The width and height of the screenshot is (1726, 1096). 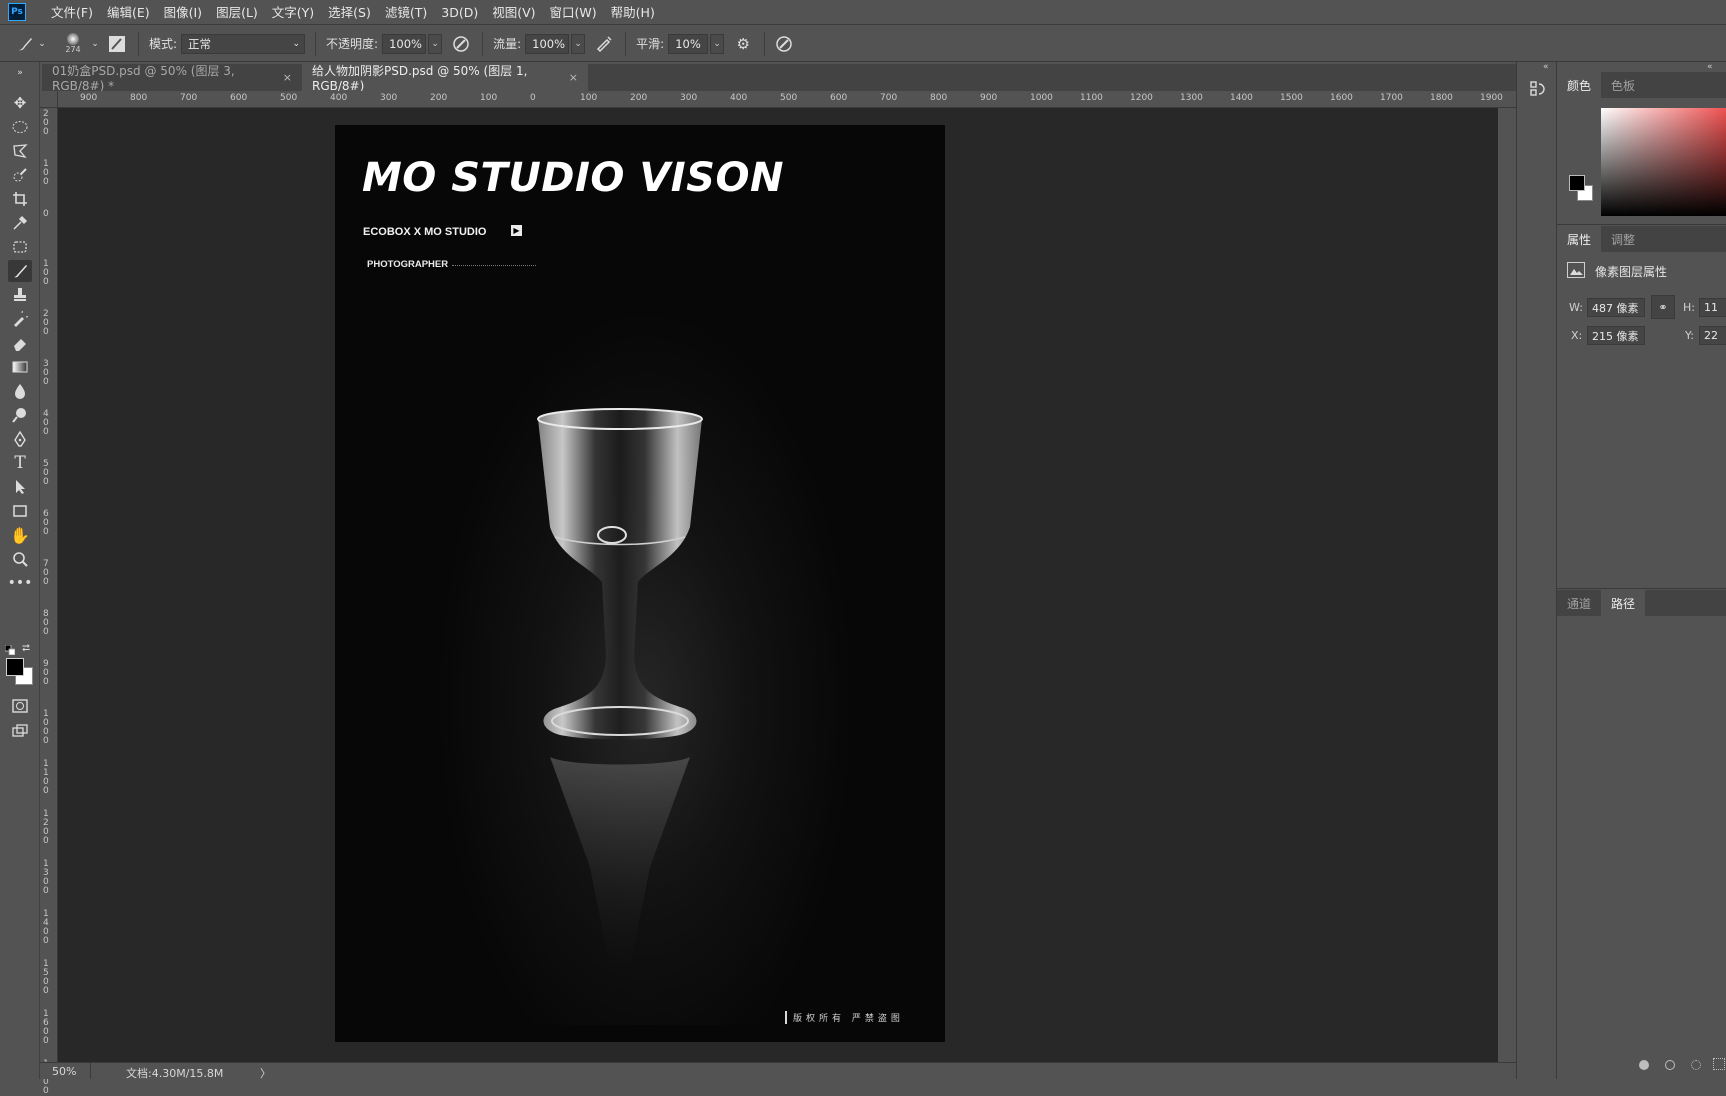 I want to click on menu-view: 视图(V), so click(x=513, y=12).